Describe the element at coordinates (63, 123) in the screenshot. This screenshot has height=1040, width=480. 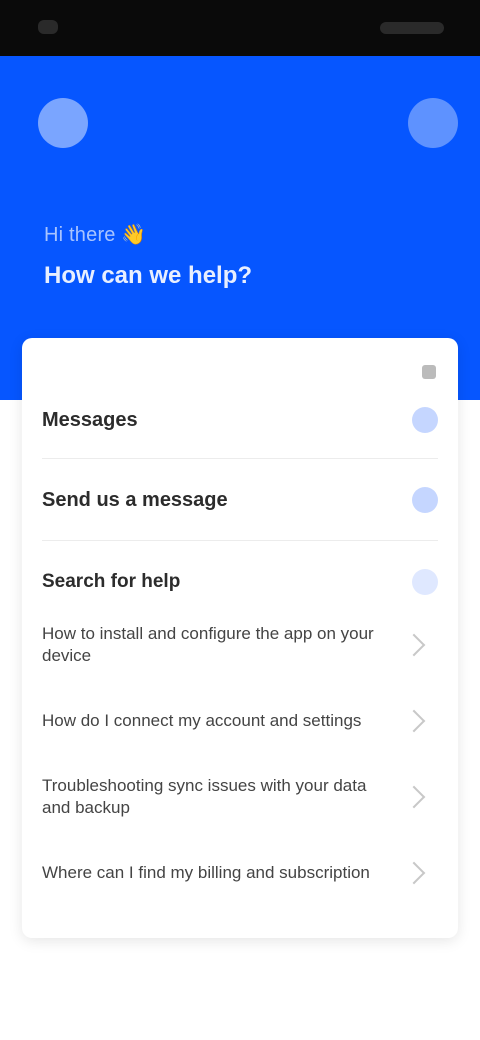
I see `avatar` at that location.